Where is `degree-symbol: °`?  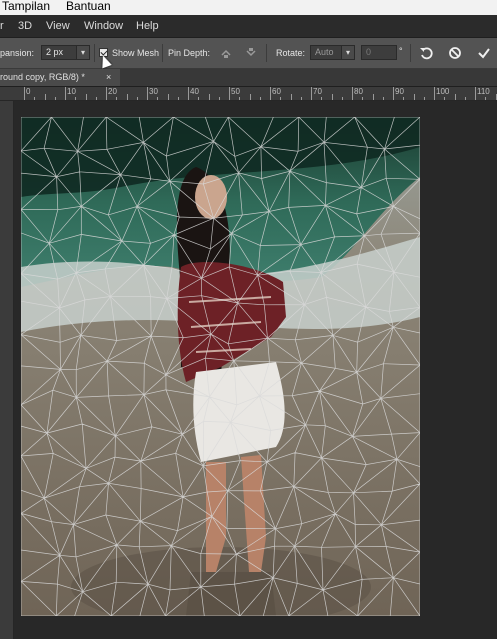
degree-symbol: ° is located at coordinates (401, 51).